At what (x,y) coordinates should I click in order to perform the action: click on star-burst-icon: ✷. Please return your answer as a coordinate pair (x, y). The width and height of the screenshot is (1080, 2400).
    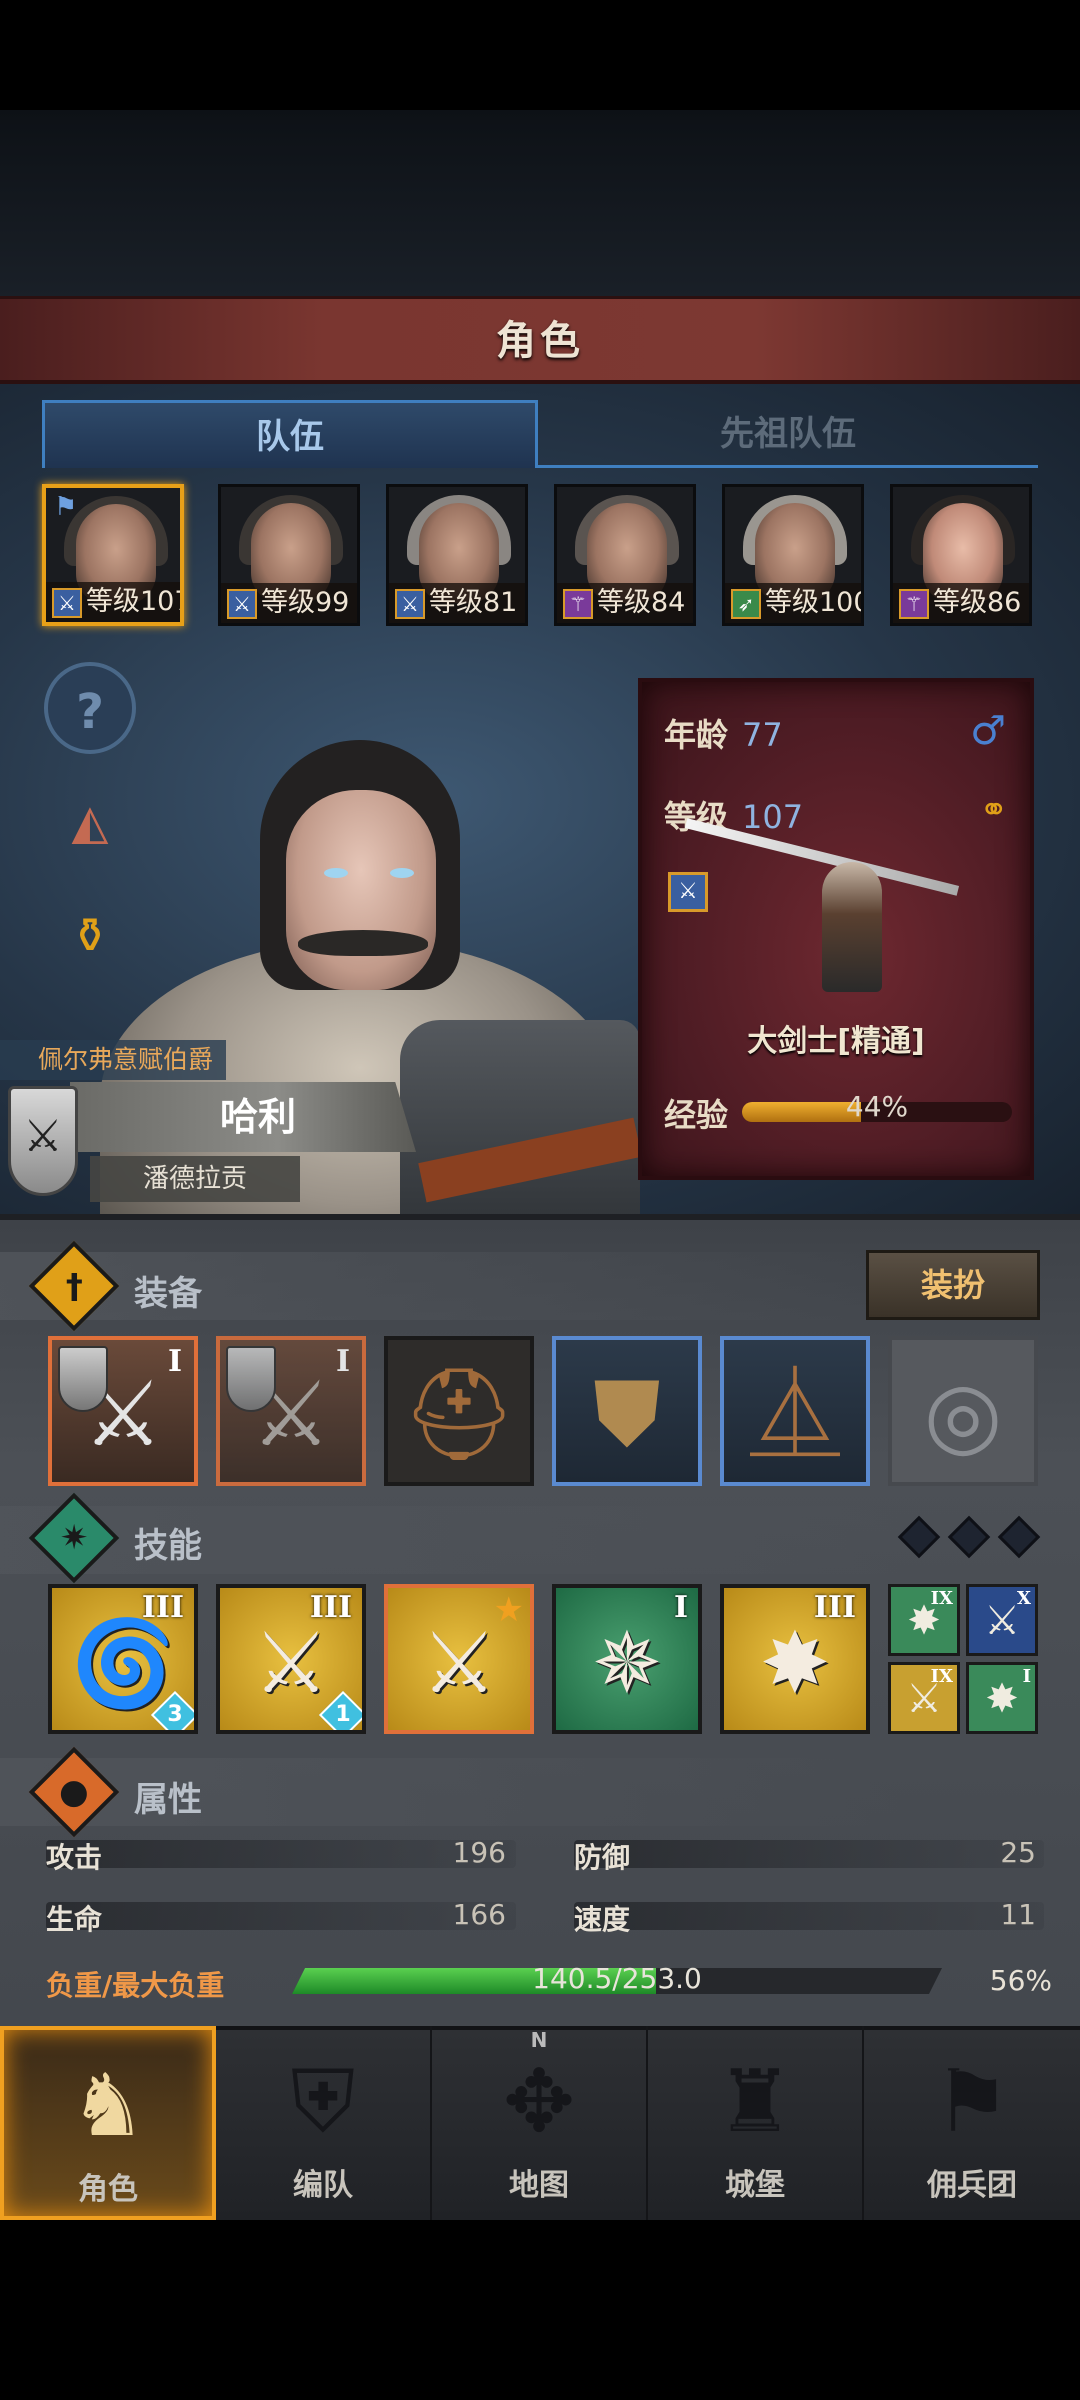
    Looking at the image, I should click on (74, 1538).